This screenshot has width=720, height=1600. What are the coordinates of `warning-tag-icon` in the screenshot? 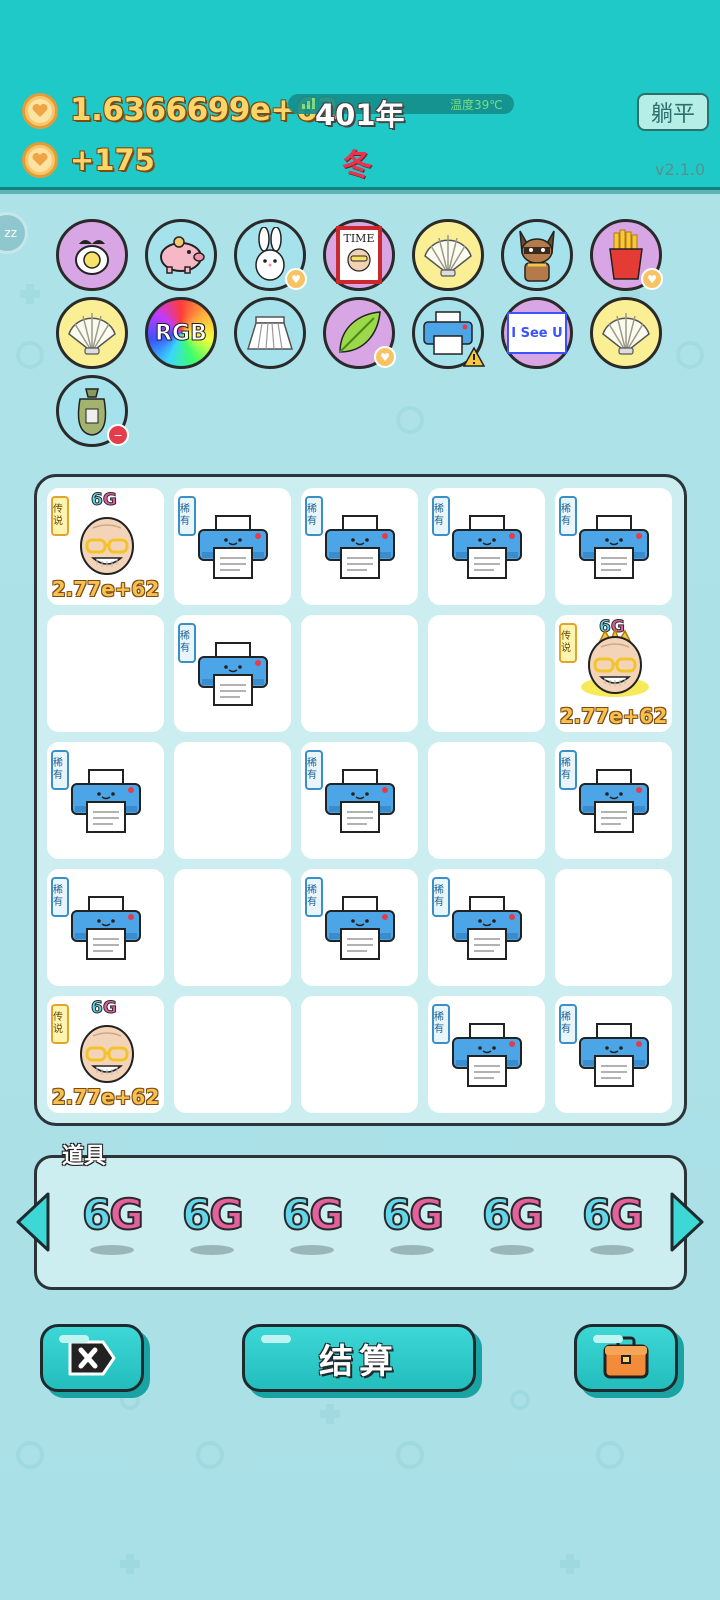 It's located at (474, 357).